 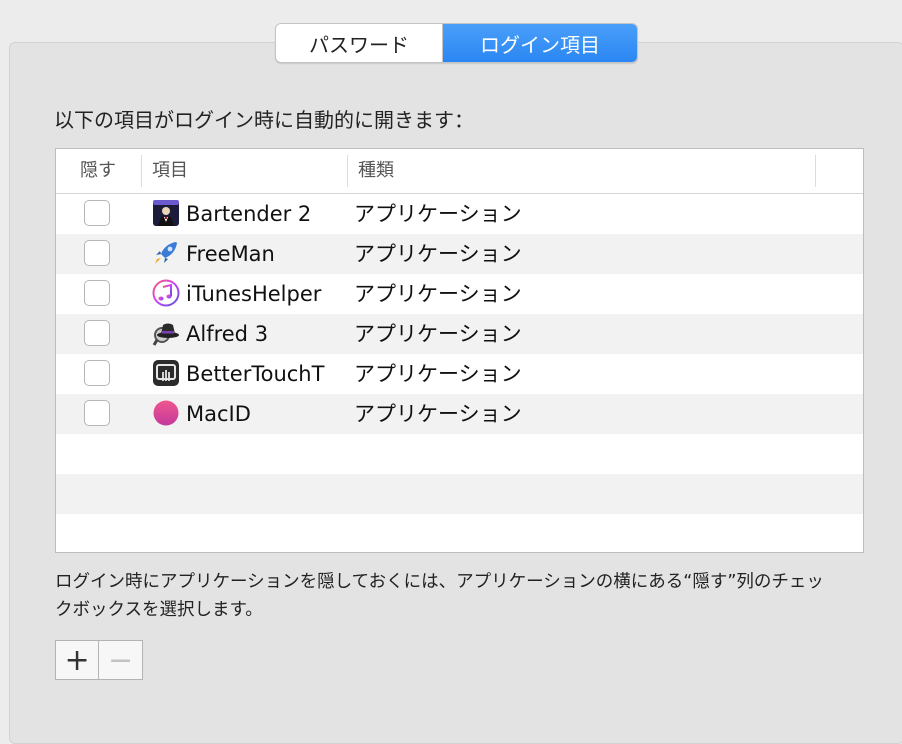 What do you see at coordinates (540, 43) in the screenshot?
I see `tab-login-items: ログイン項目` at bounding box center [540, 43].